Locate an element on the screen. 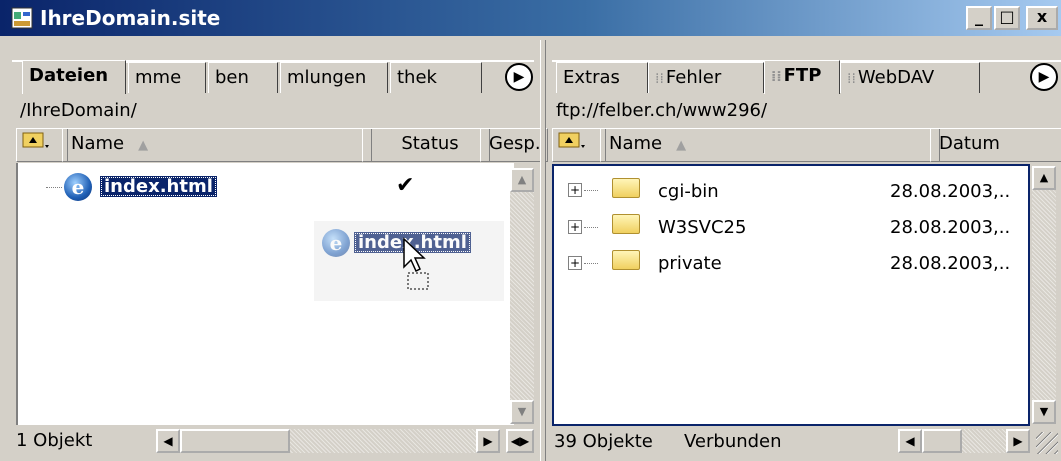 The width and height of the screenshot is (1061, 461). scroll-down-button: ▼ is located at coordinates (522, 412).